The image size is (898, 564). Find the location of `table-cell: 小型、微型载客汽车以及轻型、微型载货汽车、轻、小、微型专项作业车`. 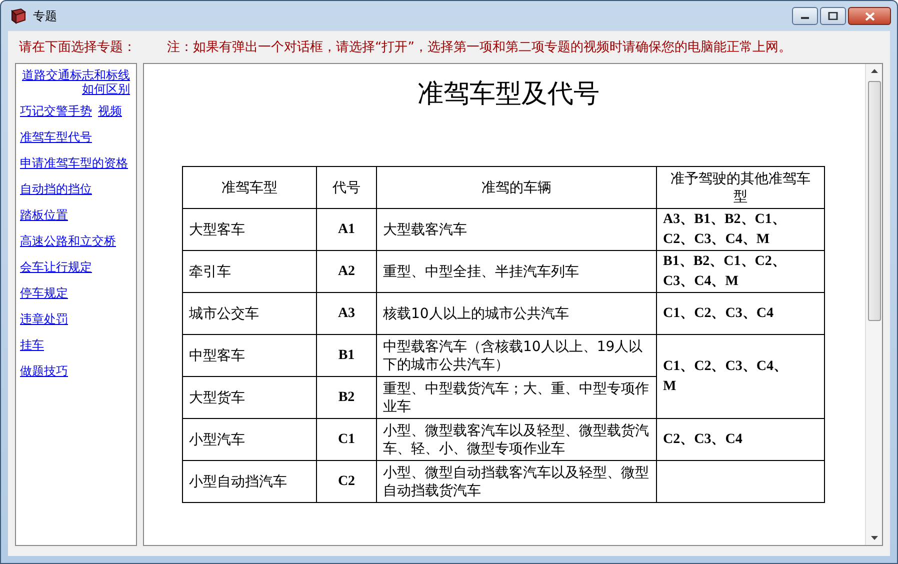

table-cell: 小型、微型载客汽车以及轻型、微型载货汽车、轻、小、微型专项作业车 is located at coordinates (516, 439).